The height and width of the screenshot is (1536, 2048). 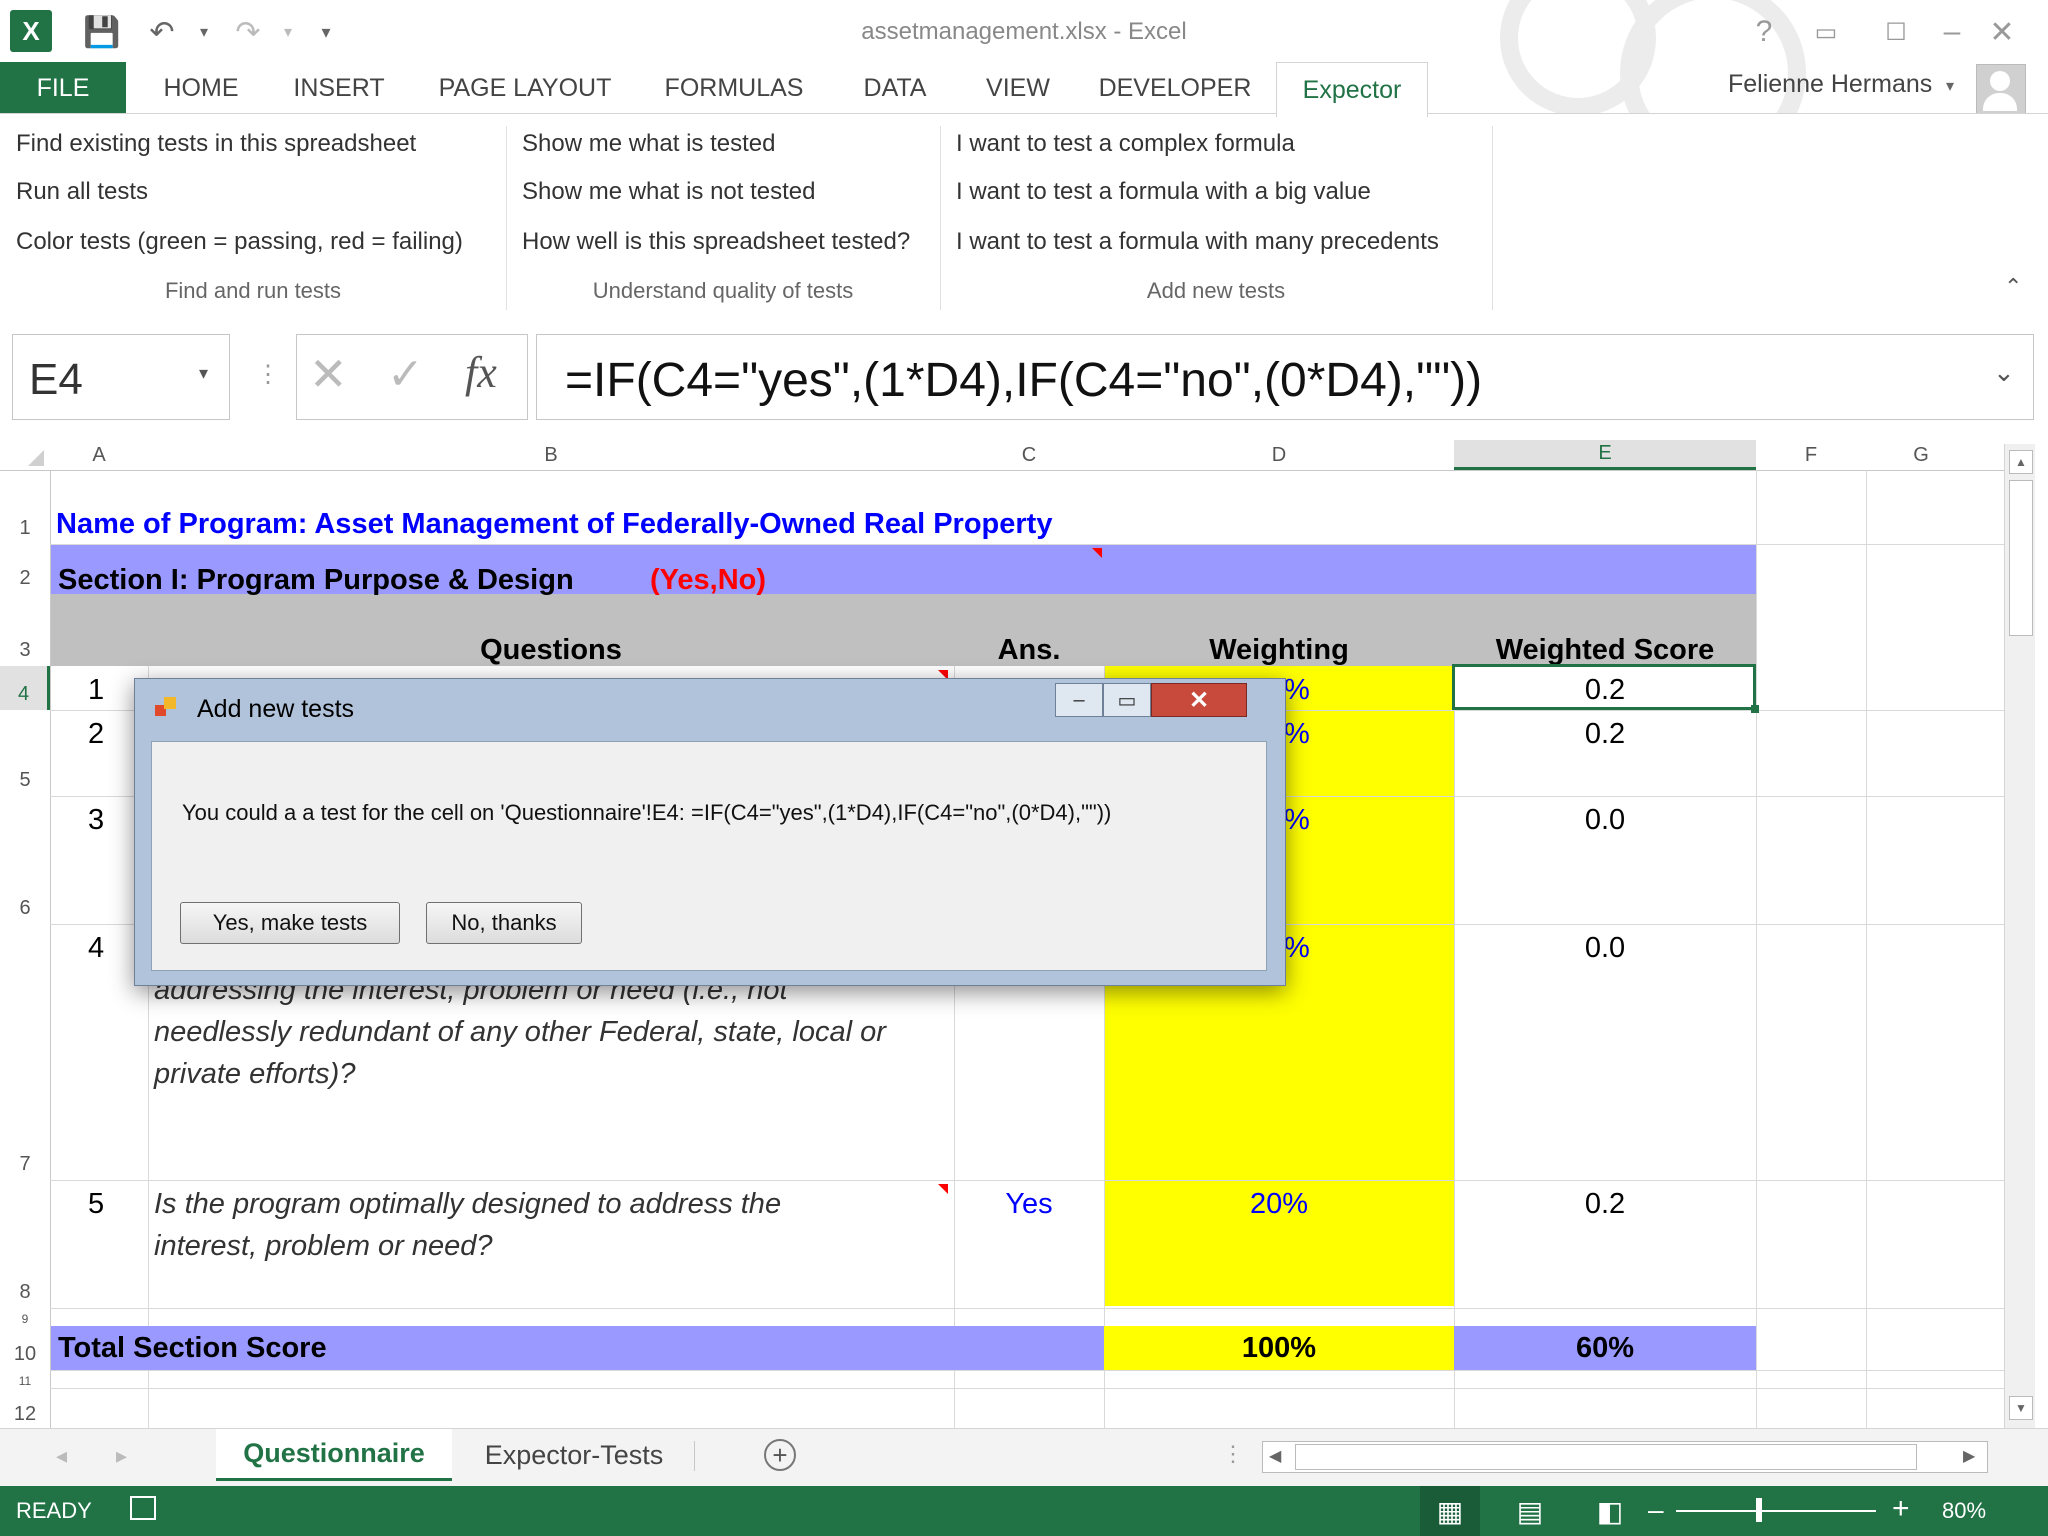 I want to click on close-icon: ✕, so click(x=2002, y=32).